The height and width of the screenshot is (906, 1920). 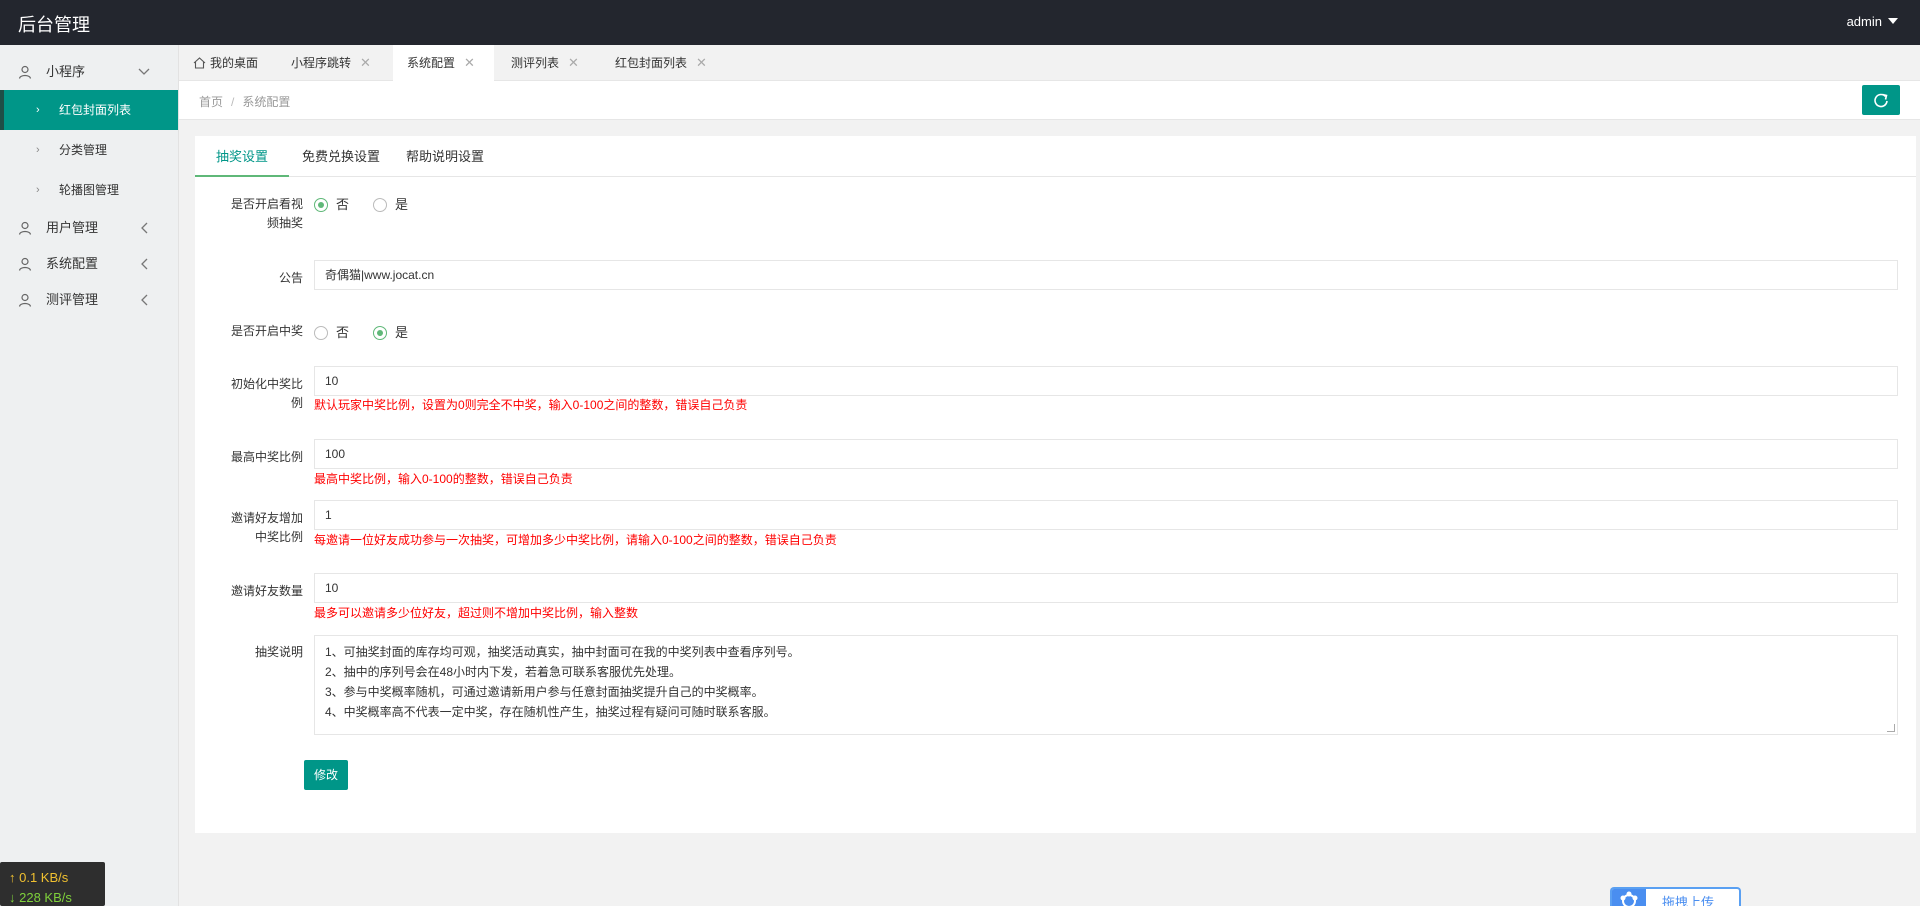 What do you see at coordinates (443, 479) in the screenshot?
I see `max-ratio-hint: 最高中奖比例，输入0-100的整数，错误自己负责` at bounding box center [443, 479].